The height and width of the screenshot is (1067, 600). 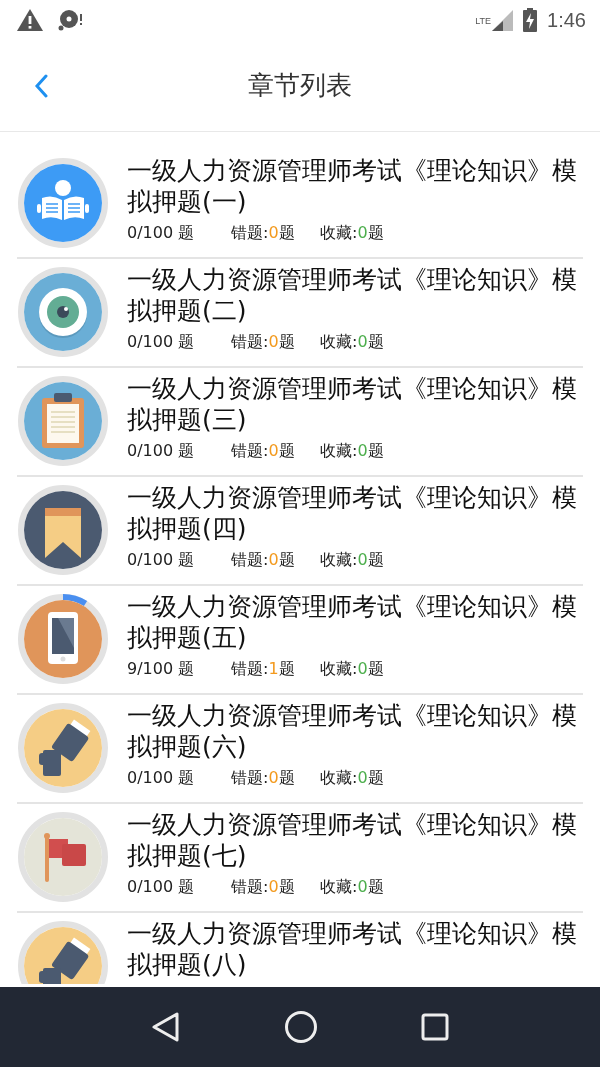 I want to click on reader-book-icon, so click(x=63, y=200).